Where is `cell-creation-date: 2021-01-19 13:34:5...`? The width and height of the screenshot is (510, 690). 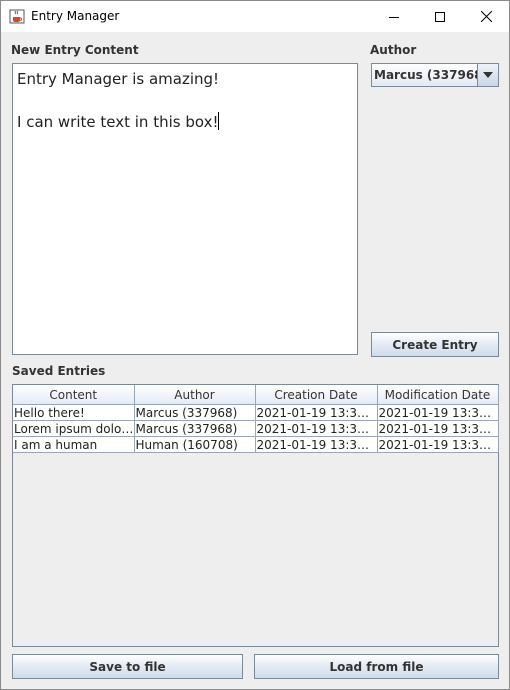 cell-creation-date: 2021-01-19 13:34:5... is located at coordinates (316, 428).